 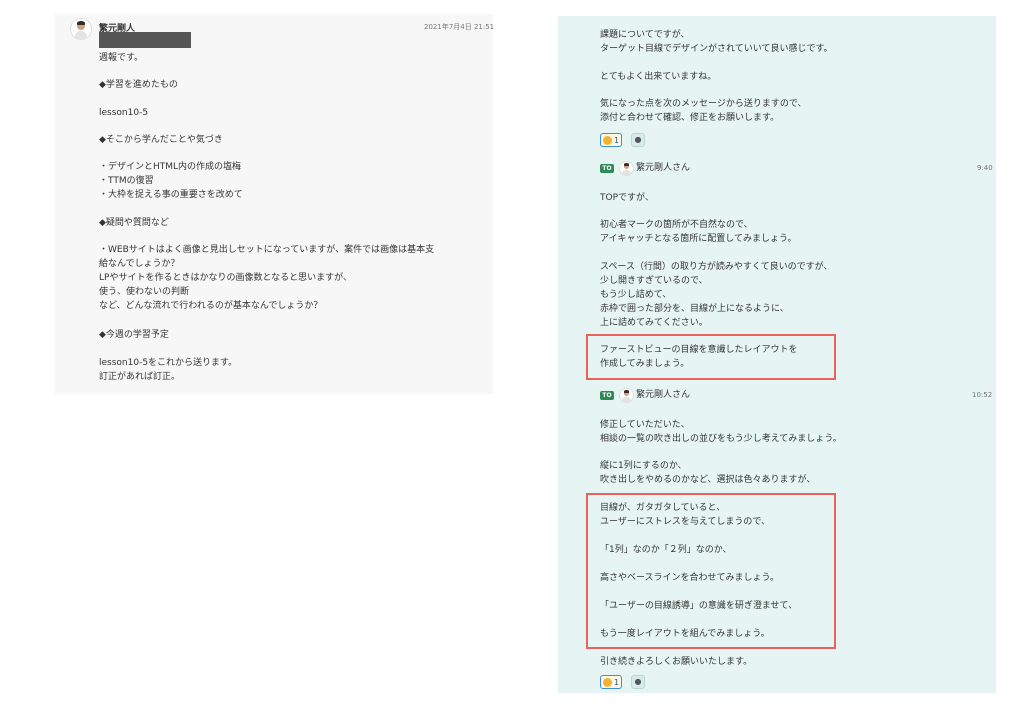 I want to click on left-line-16: LPやサイトを作るときはかなりの画像数となると思いますが、, so click(x=225, y=278).